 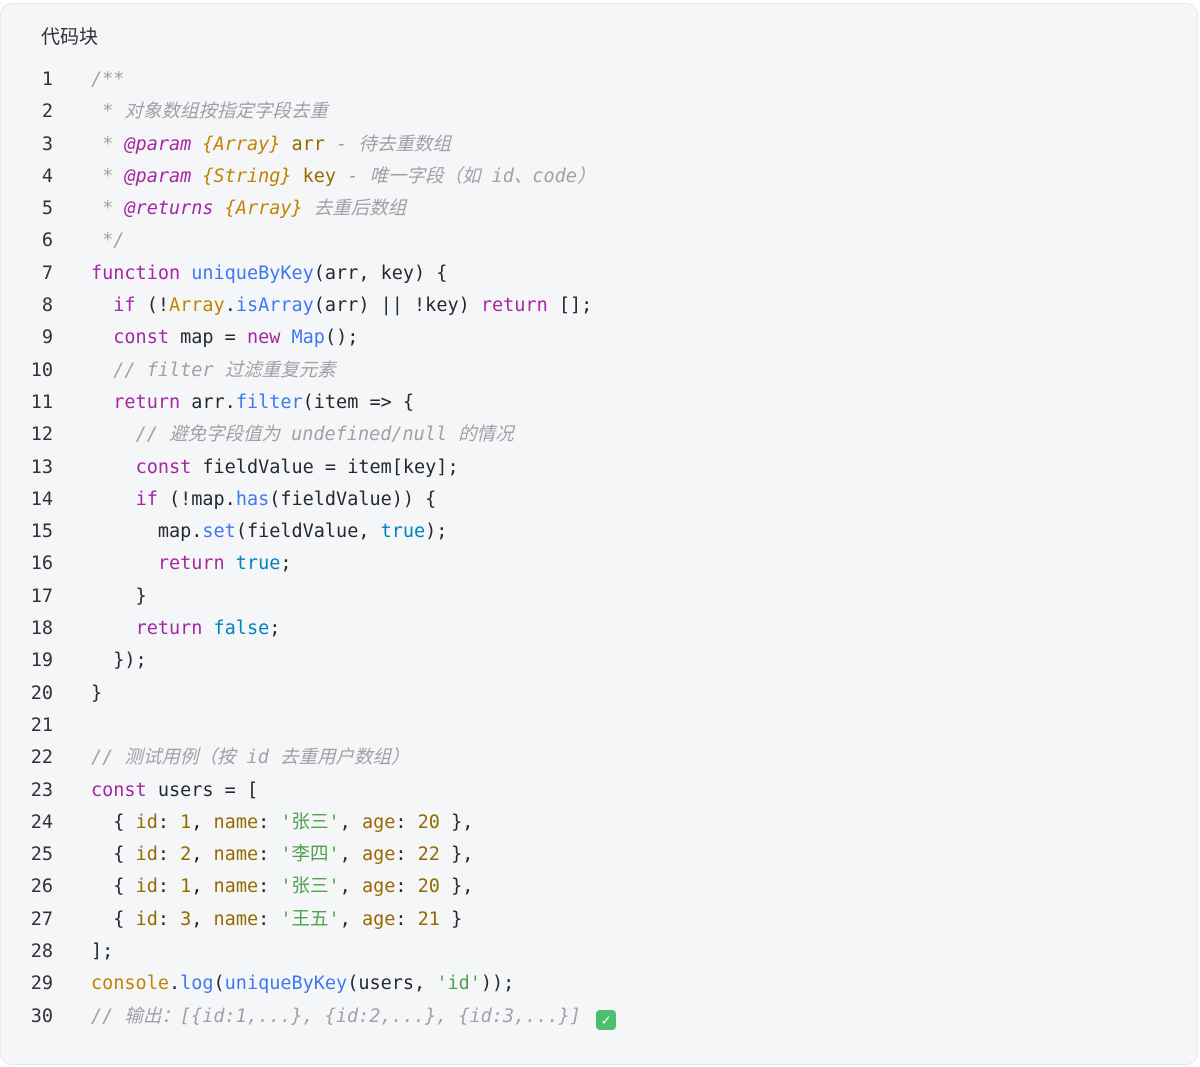 I want to click on code-token: [];, so click(x=570, y=306).